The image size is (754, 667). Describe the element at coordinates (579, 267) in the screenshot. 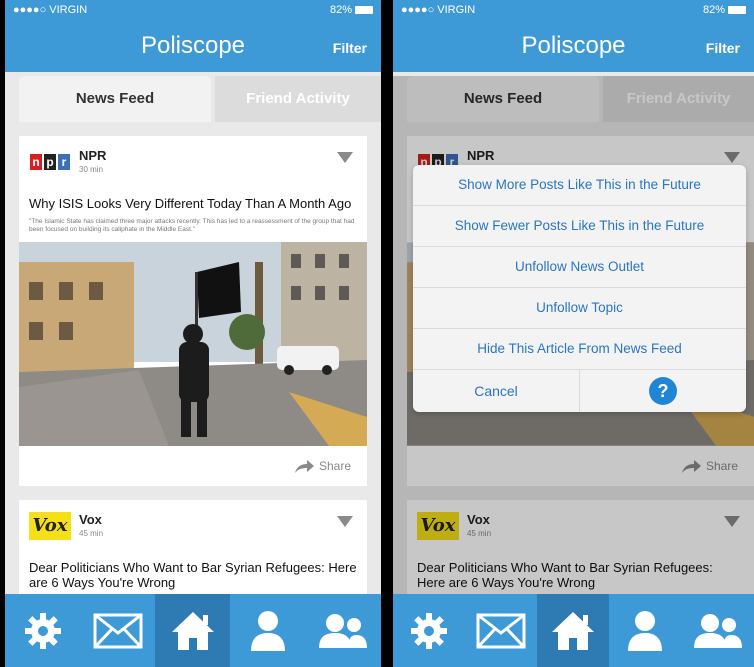

I see `option-unfollow-outlet: Unfollow News Outlet` at that location.